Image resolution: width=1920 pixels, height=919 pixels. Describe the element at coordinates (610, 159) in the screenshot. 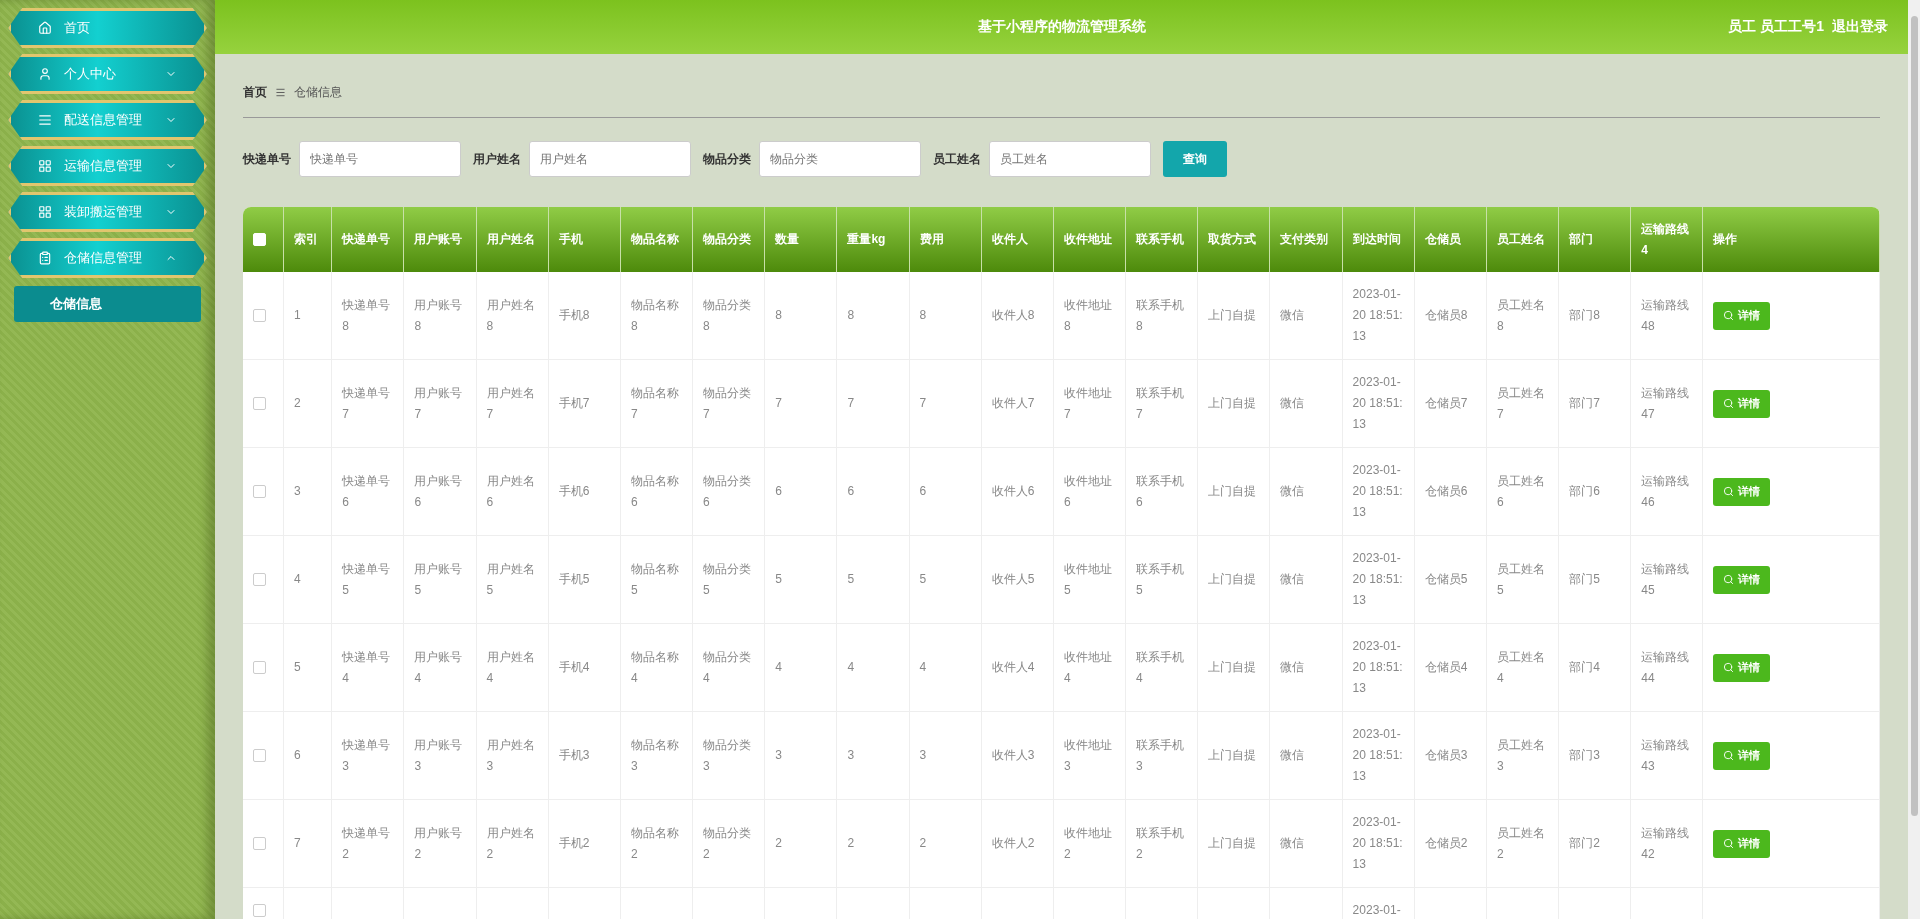

I see `search-field: 用户姓名` at that location.